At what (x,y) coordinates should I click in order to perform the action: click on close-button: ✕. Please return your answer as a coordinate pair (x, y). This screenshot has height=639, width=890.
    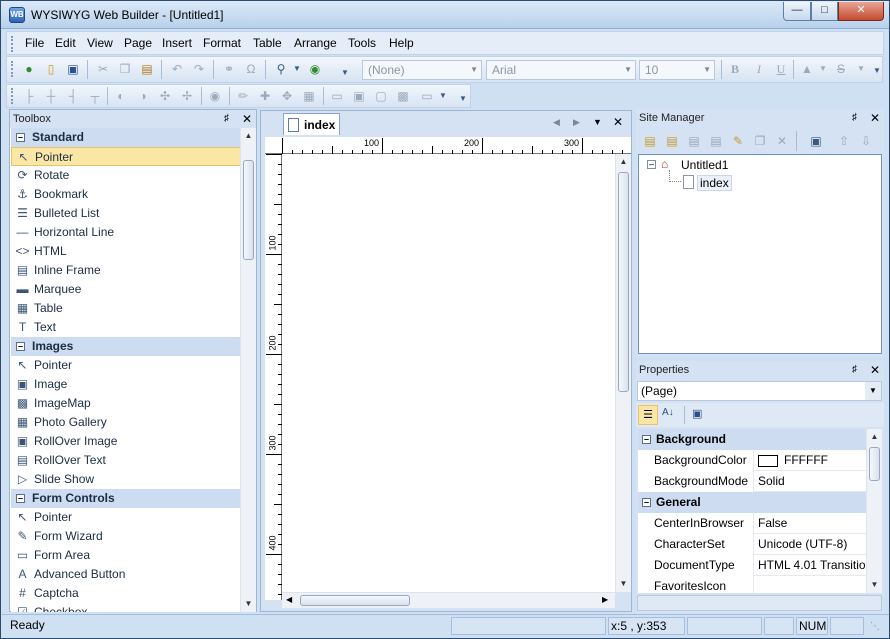
    Looking at the image, I should click on (861, 11).